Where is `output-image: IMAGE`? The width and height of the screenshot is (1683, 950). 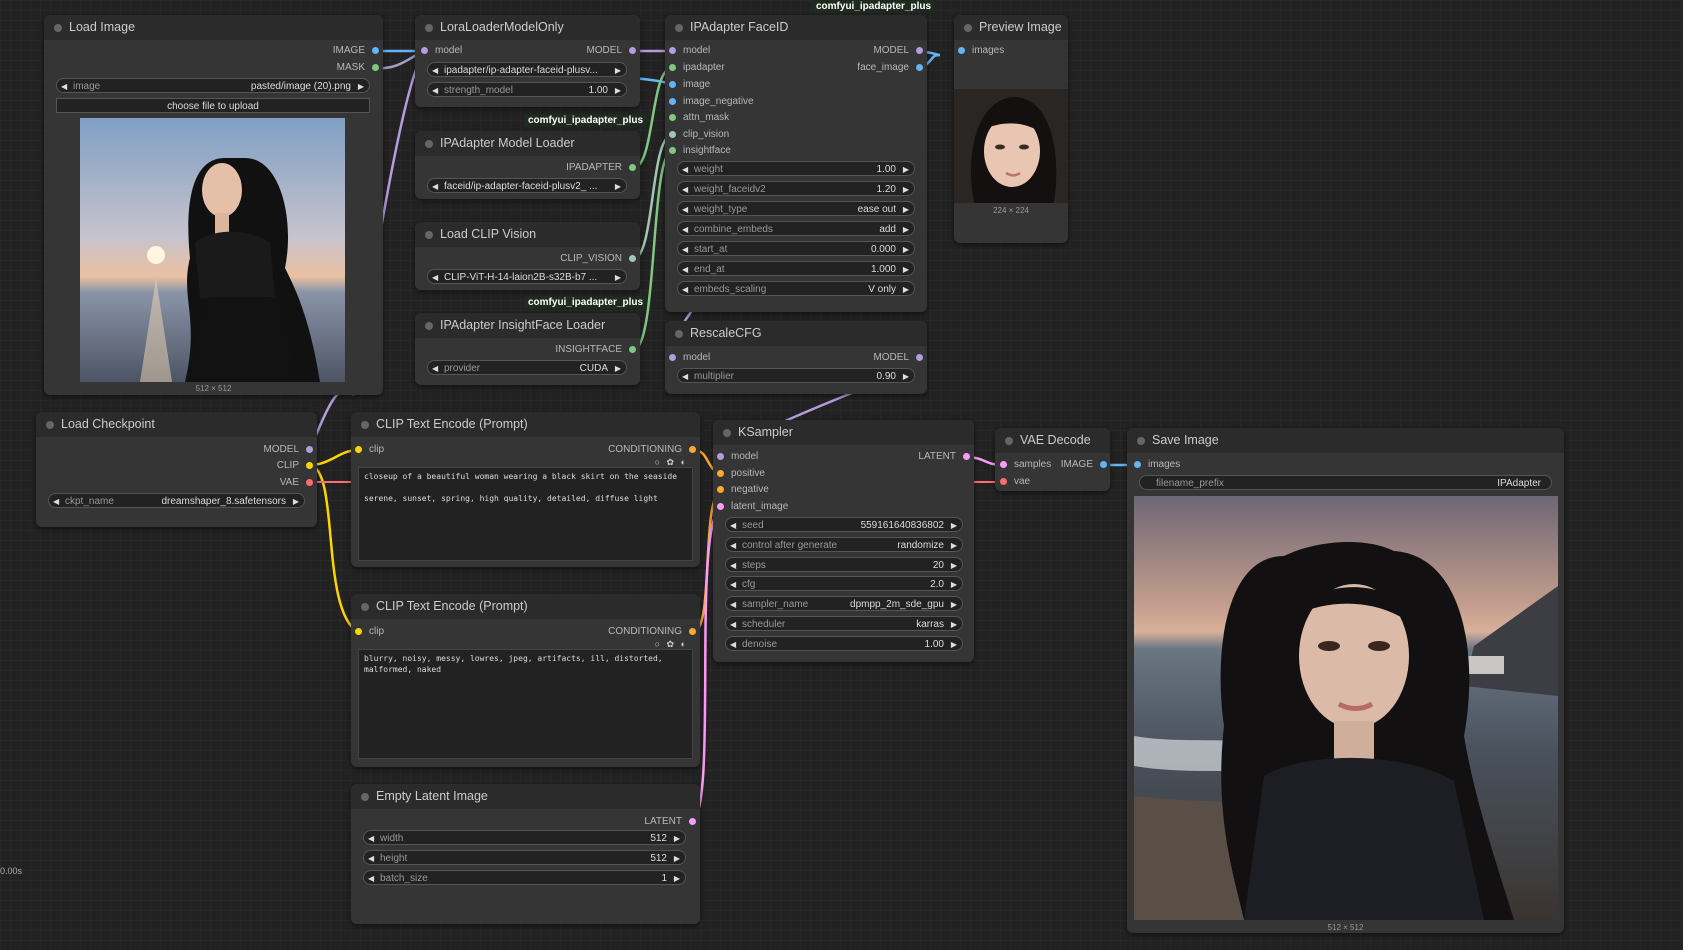
output-image: IMAGE is located at coordinates (1084, 465).